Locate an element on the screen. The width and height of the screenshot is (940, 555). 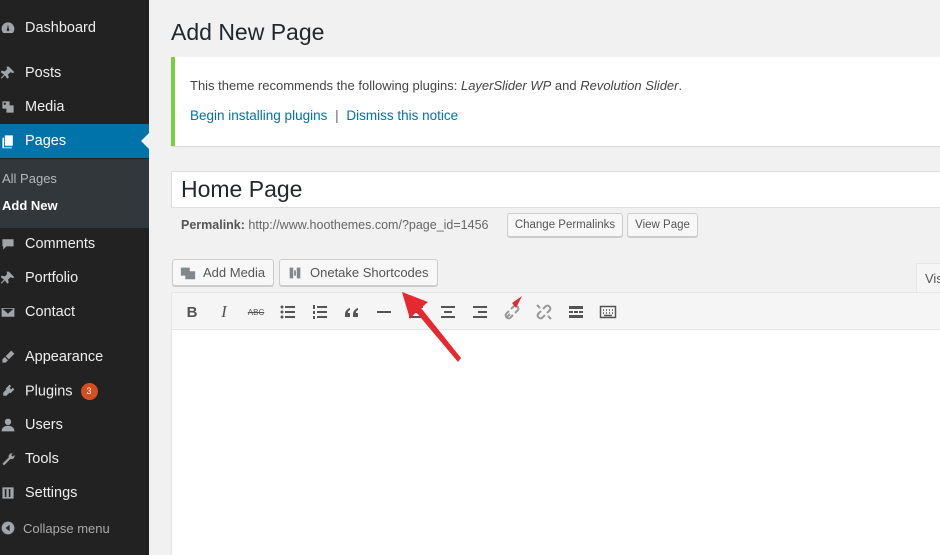
media-icon is located at coordinates (9, 107).